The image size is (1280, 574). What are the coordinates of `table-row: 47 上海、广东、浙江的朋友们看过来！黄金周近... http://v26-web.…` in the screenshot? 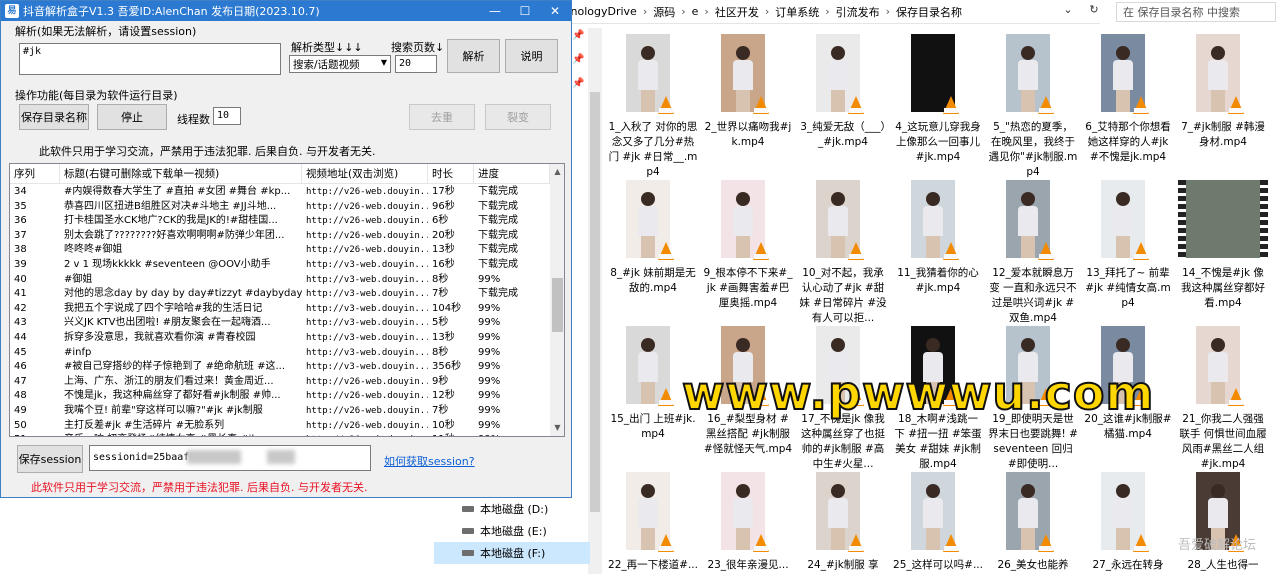 It's located at (280, 382).